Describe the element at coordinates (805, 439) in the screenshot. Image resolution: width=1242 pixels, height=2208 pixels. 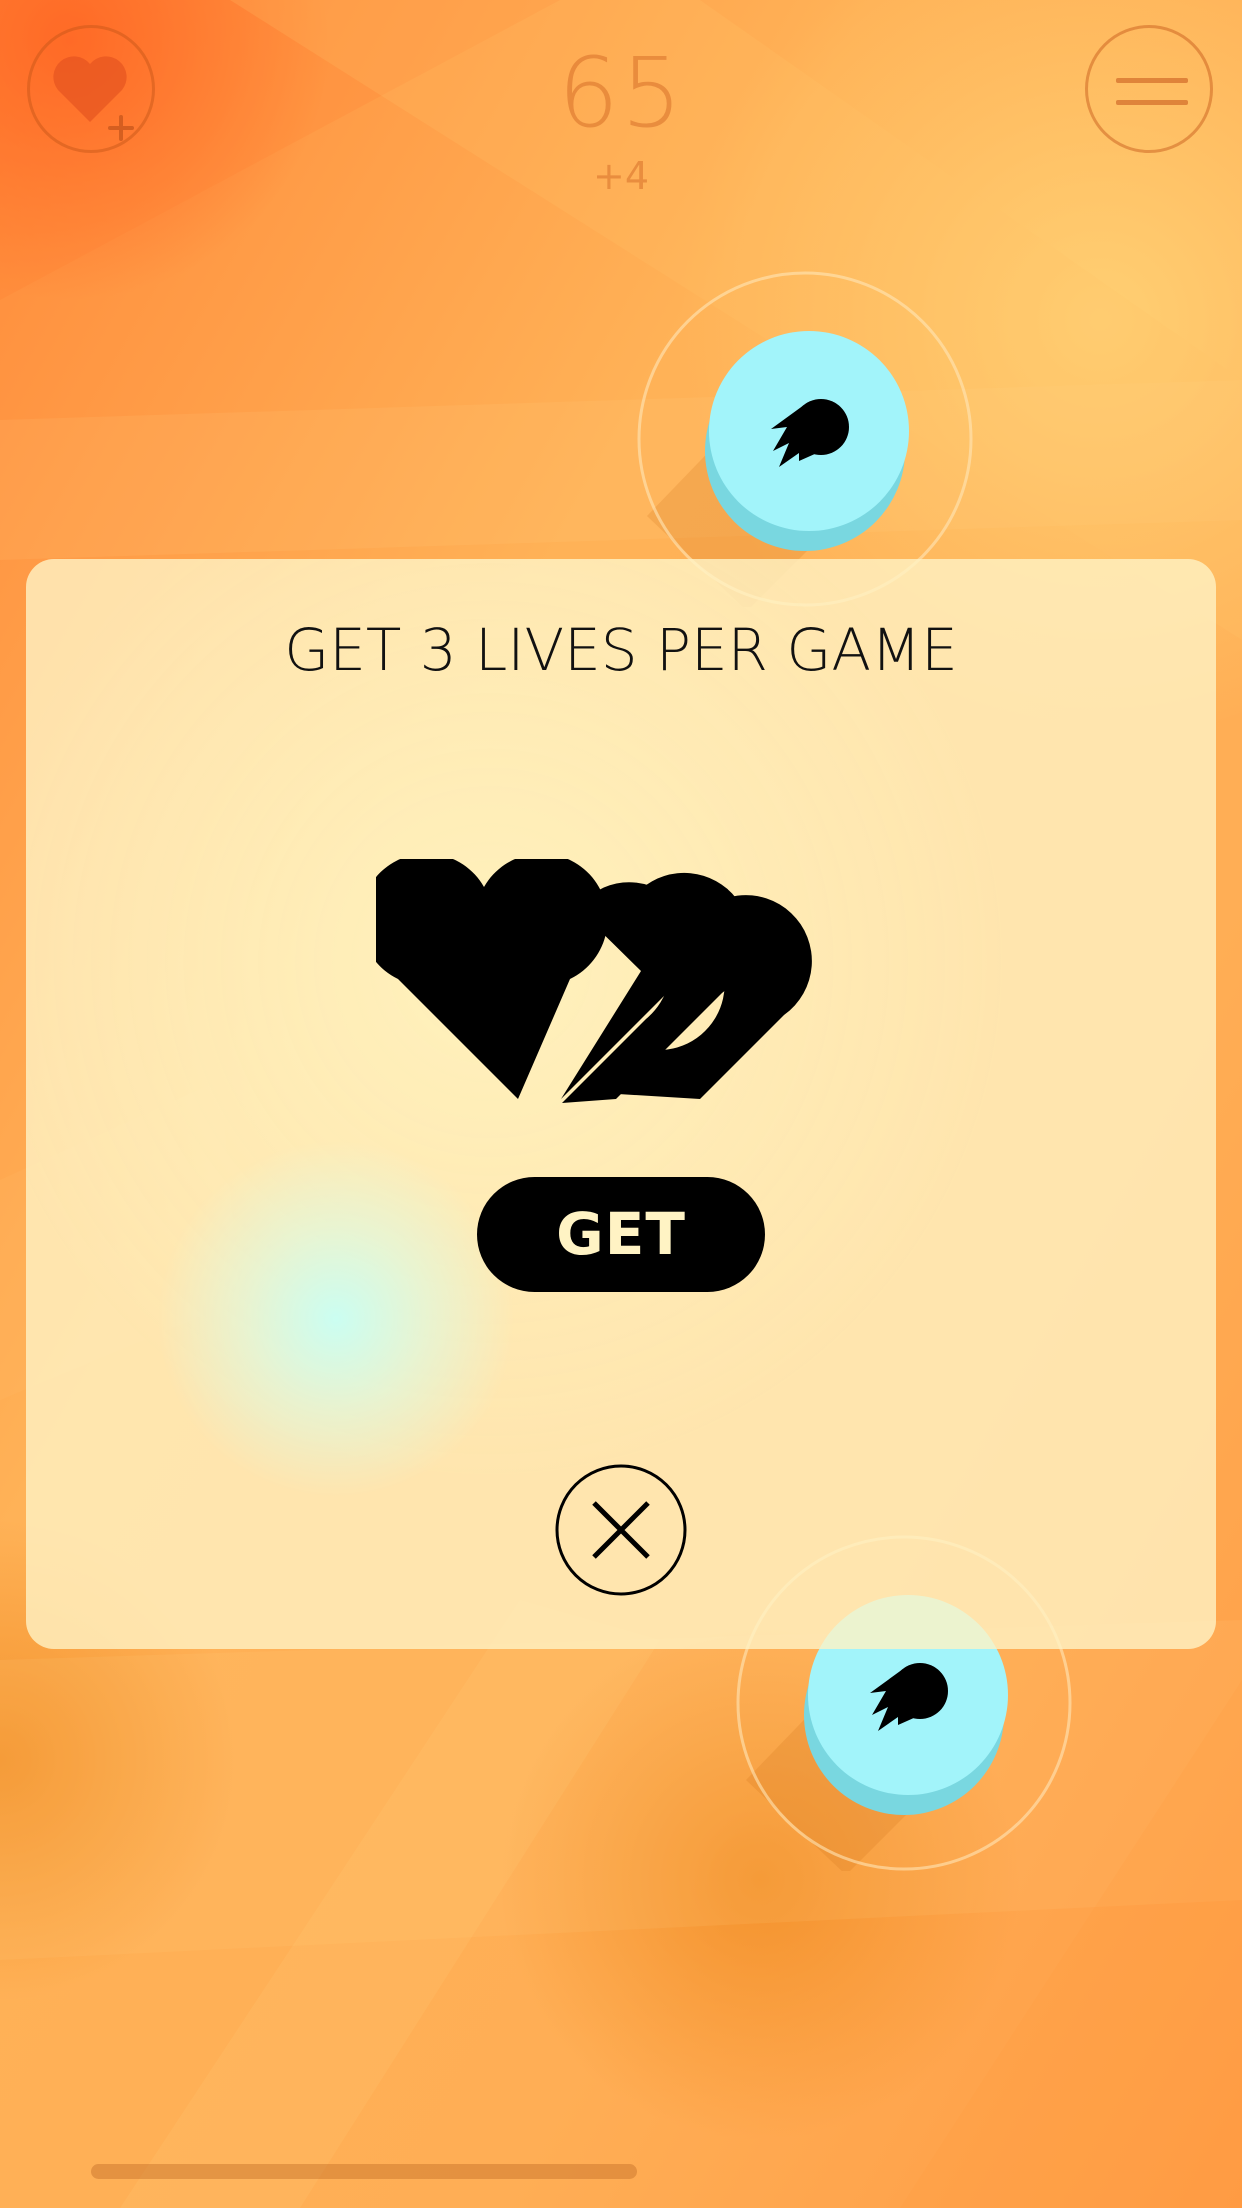
I see `game-ball` at that location.